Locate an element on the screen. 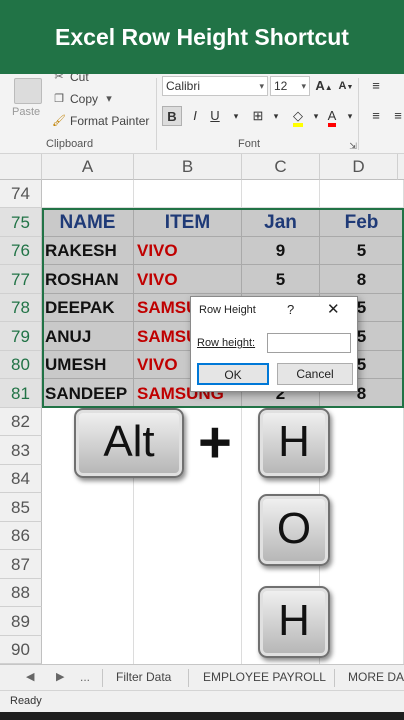 Image resolution: width=404 pixels, height=720 pixels. row-header: 76 is located at coordinates (21, 251).